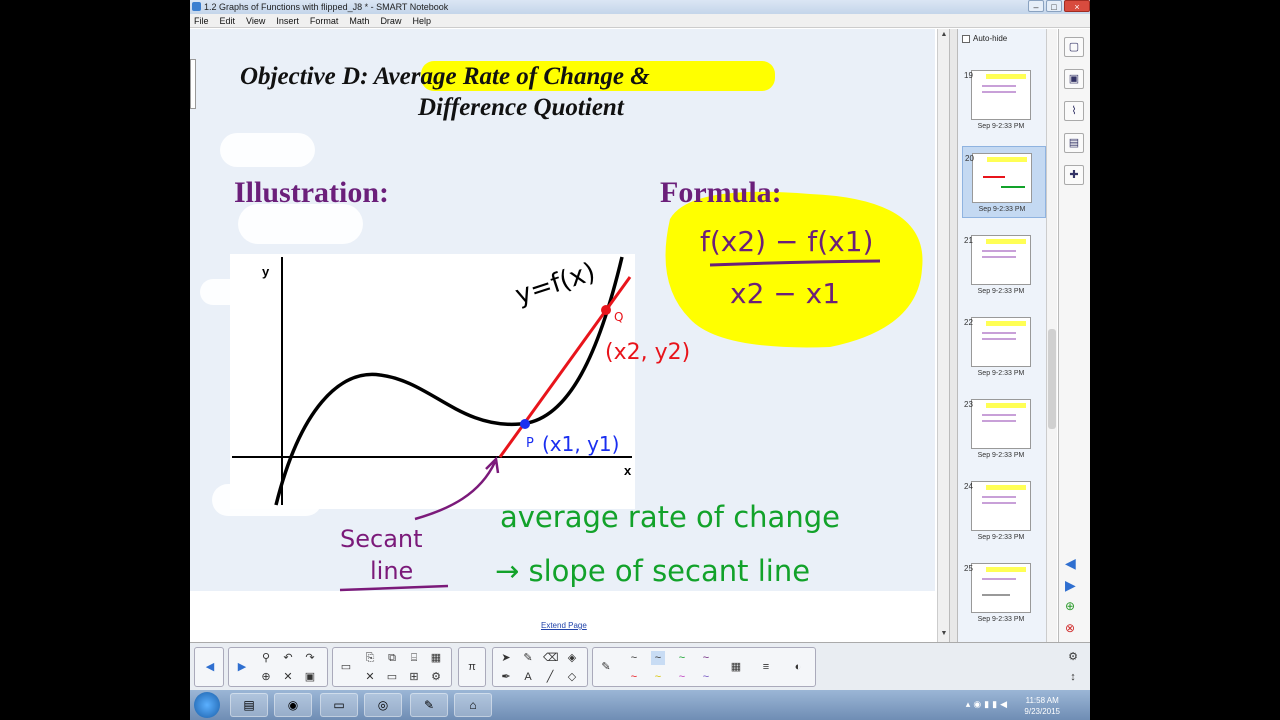  I want to click on pen-style-purple-icon: ~, so click(706, 658).